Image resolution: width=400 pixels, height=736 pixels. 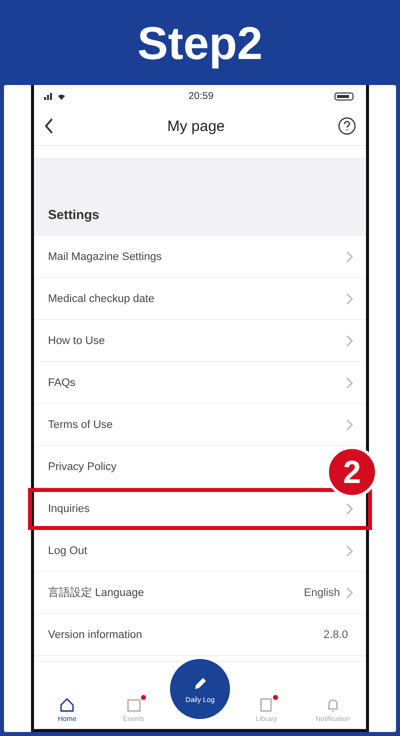 I want to click on book-icon, so click(x=266, y=705).